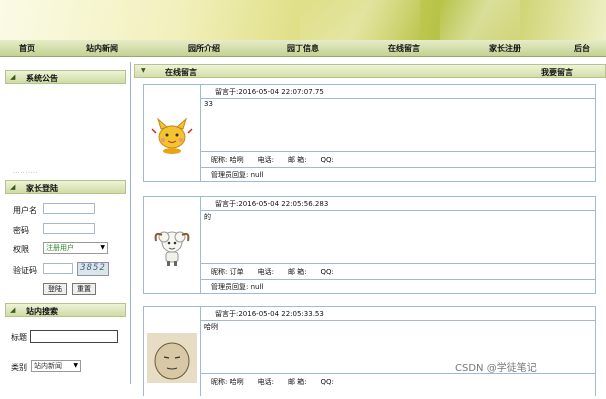  What do you see at coordinates (143, 70) in the screenshot?
I see `triangle-down-icon: ▼` at bounding box center [143, 70].